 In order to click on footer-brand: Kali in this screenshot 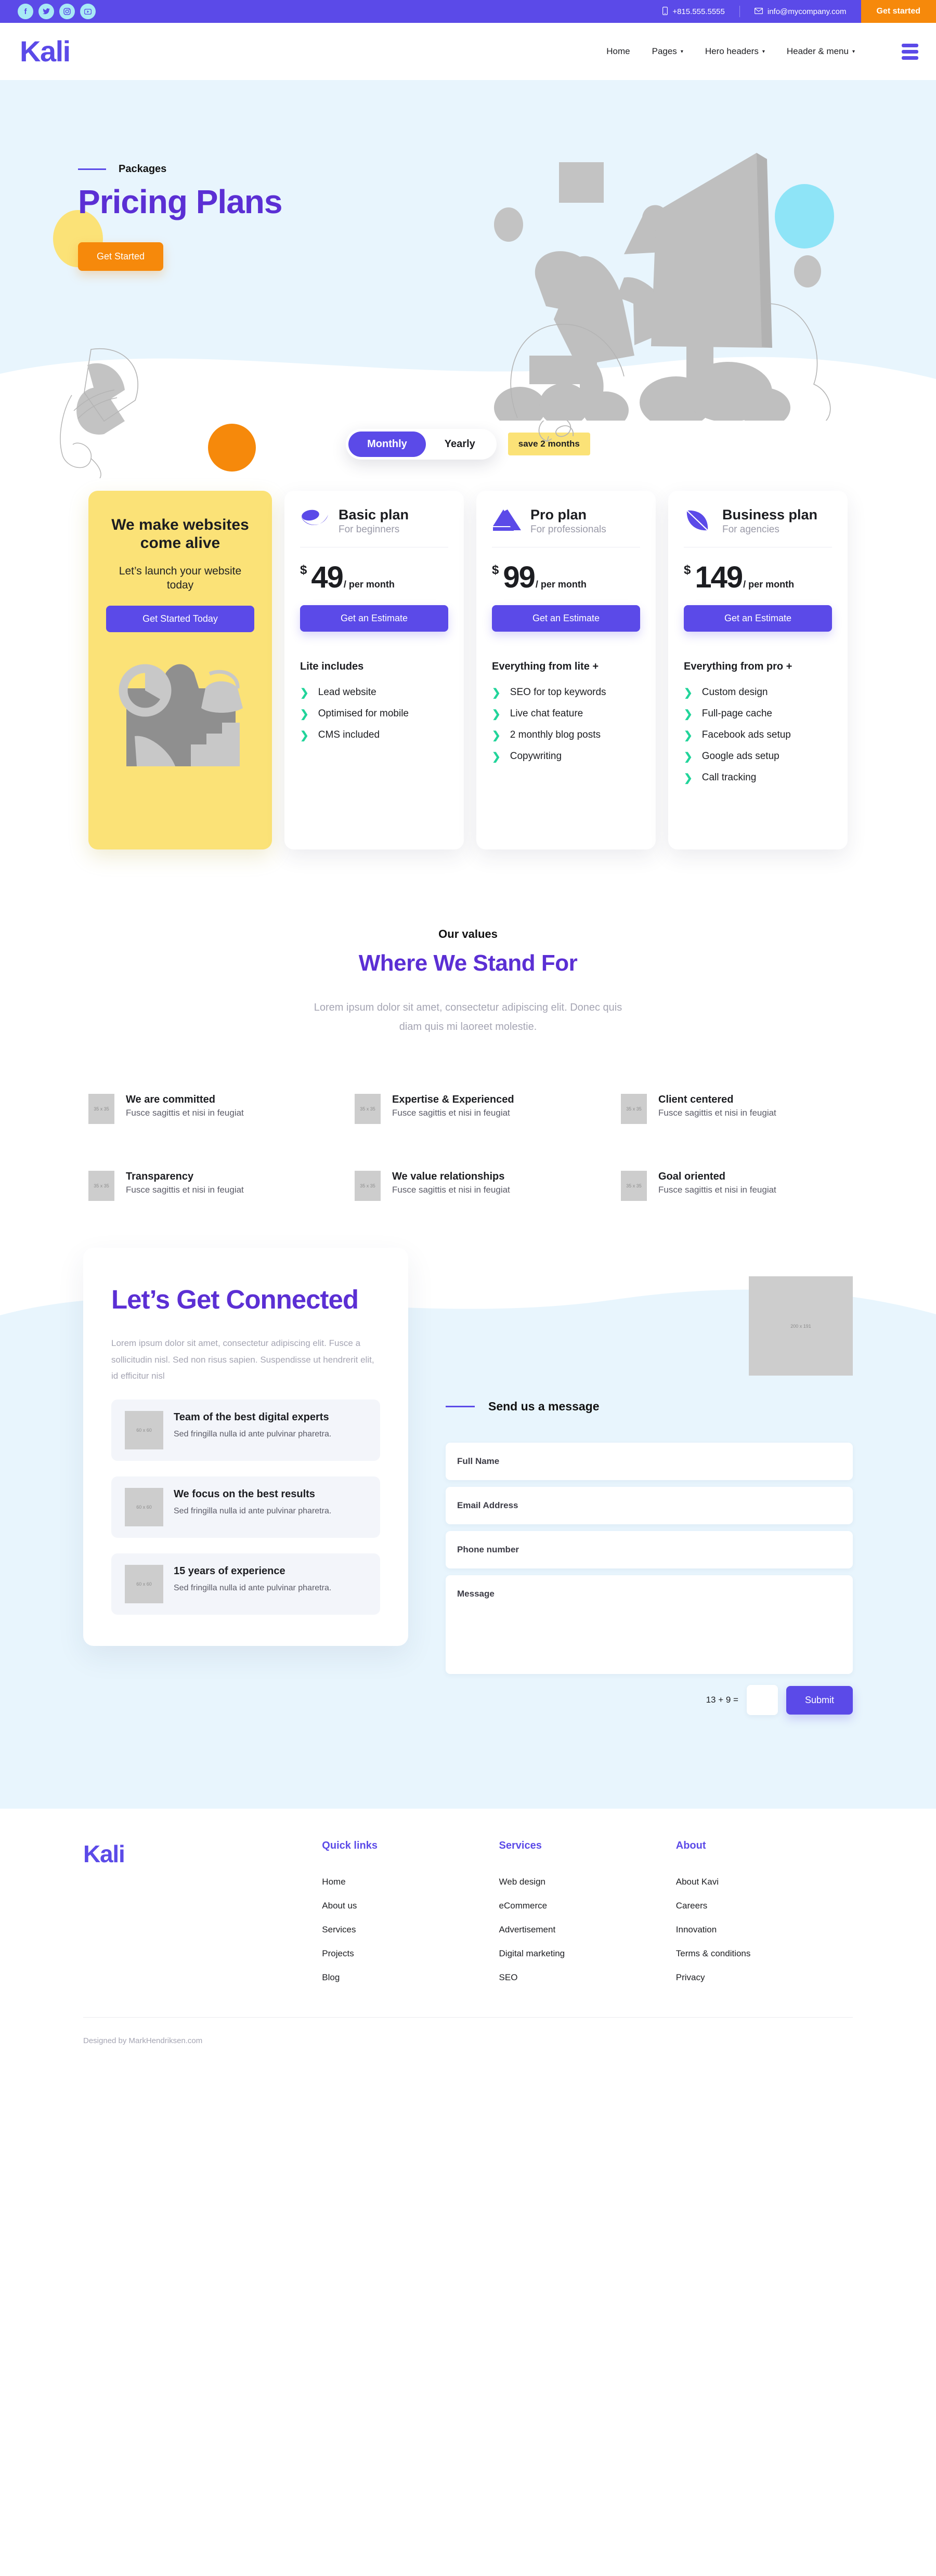, I will do `click(202, 1918)`.